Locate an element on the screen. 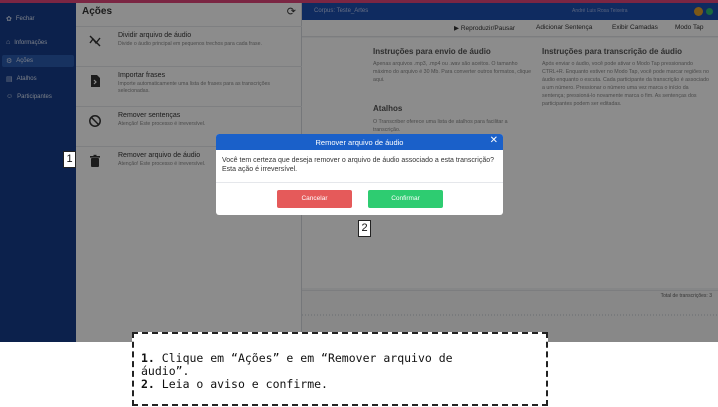 This screenshot has height=407, width=718. dialog-title: Remover arquivo de áudio is located at coordinates (359, 142).